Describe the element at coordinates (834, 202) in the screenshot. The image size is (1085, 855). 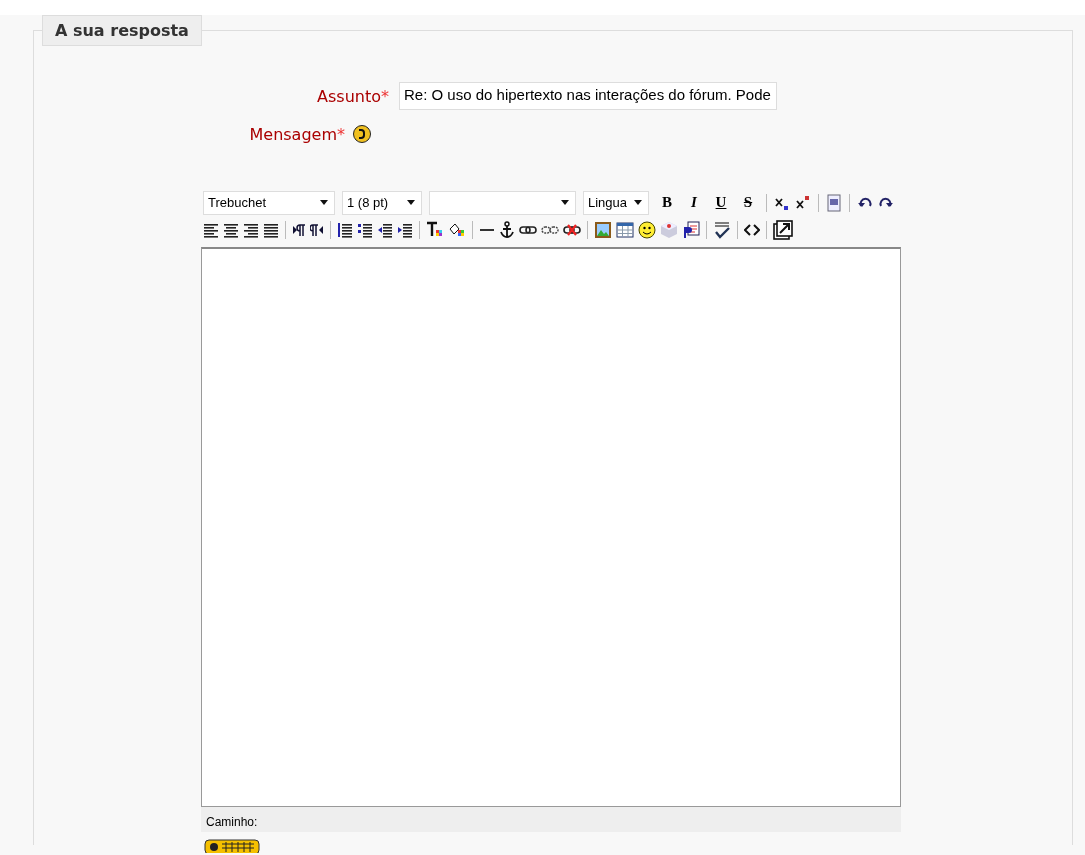
I see `document-icon` at that location.